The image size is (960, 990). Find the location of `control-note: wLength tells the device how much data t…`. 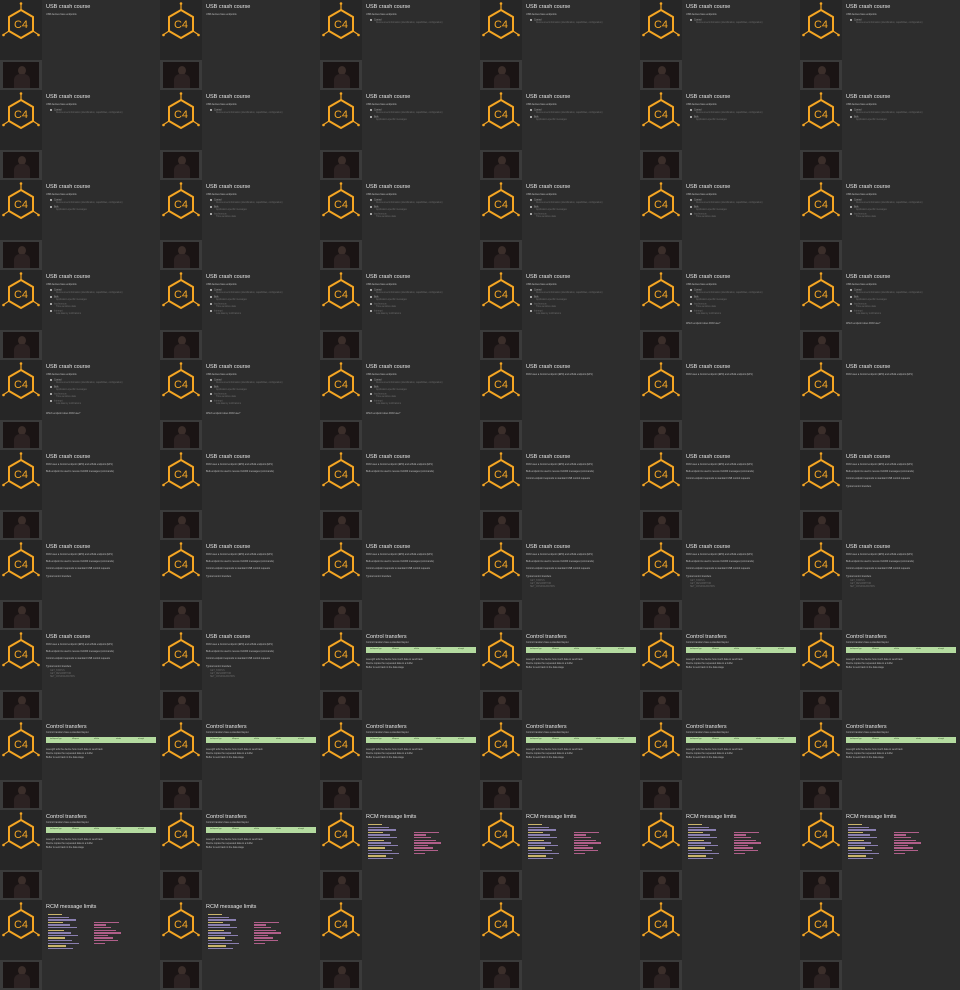

control-note: wLength tells the device how much data t… is located at coordinates (554, 749).